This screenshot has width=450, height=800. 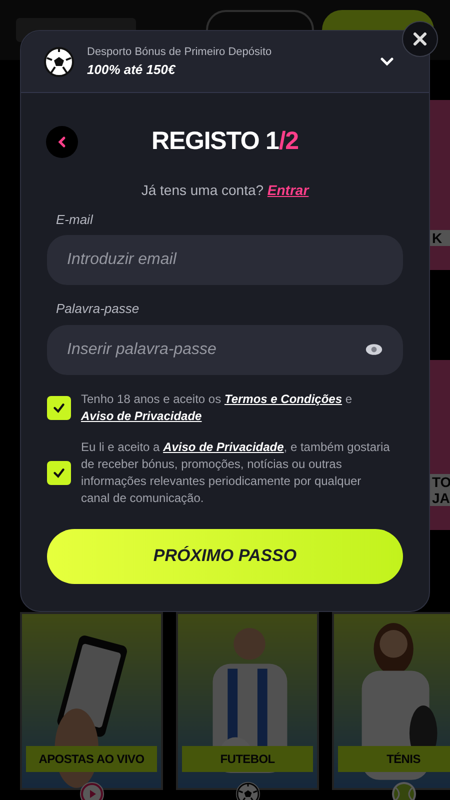 What do you see at coordinates (420, 39) in the screenshot?
I see `close-icon` at bounding box center [420, 39].